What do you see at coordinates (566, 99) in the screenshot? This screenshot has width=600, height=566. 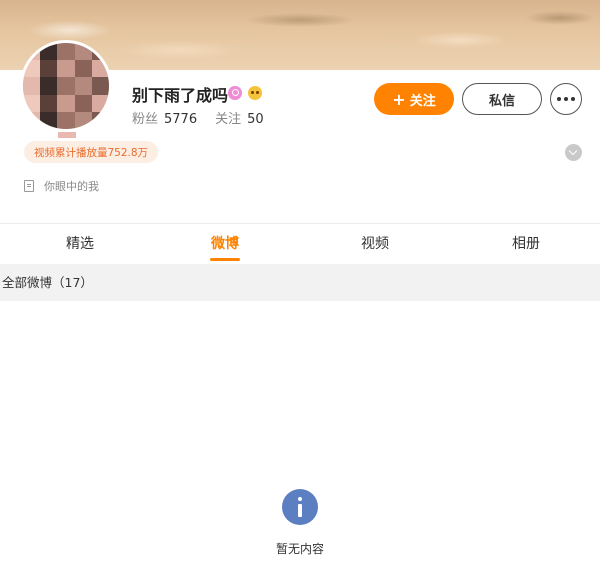 I see `more-icon` at bounding box center [566, 99].